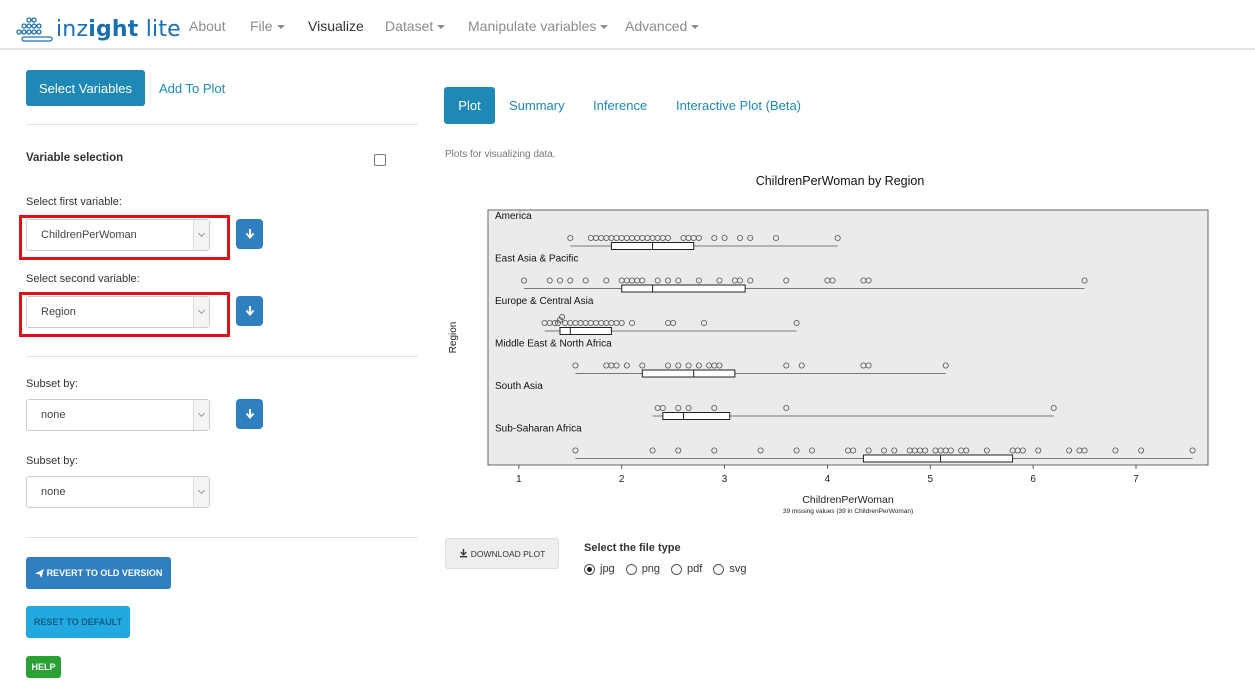 The height and width of the screenshot is (691, 1255). Describe the element at coordinates (538, 26) in the screenshot. I see `nav-manipulate-variables: Manipulate variables` at that location.